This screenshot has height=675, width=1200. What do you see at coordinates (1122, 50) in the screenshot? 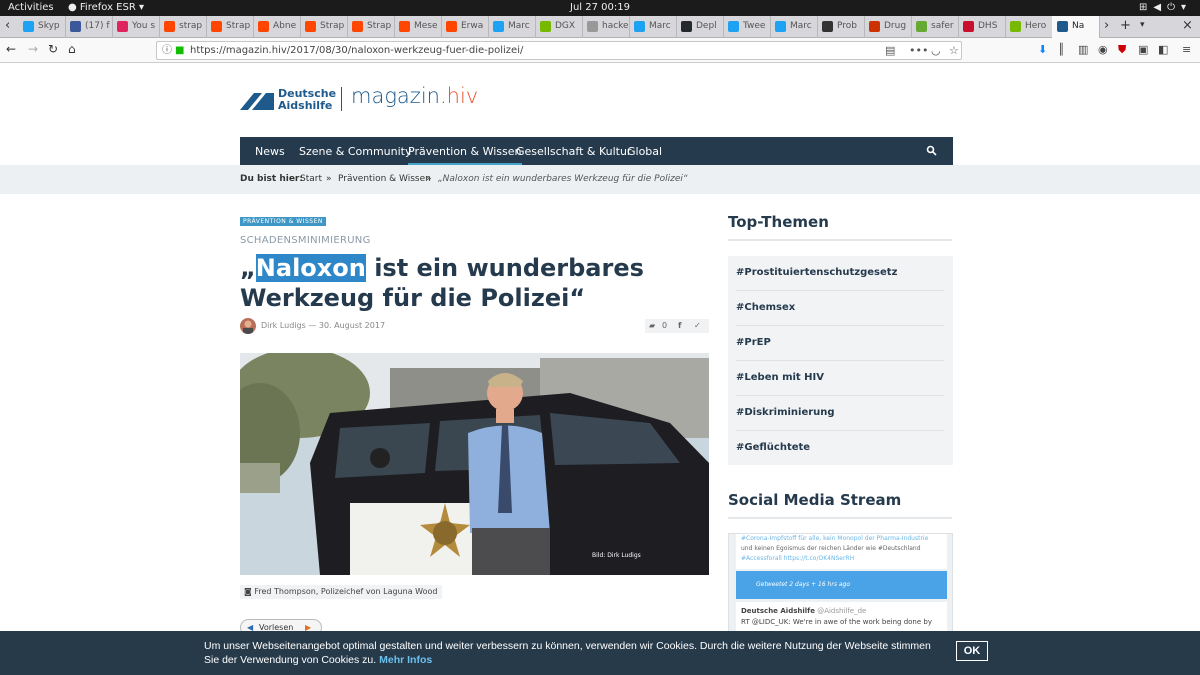
I see `adblock-extension-icon: ⛊` at bounding box center [1122, 50].